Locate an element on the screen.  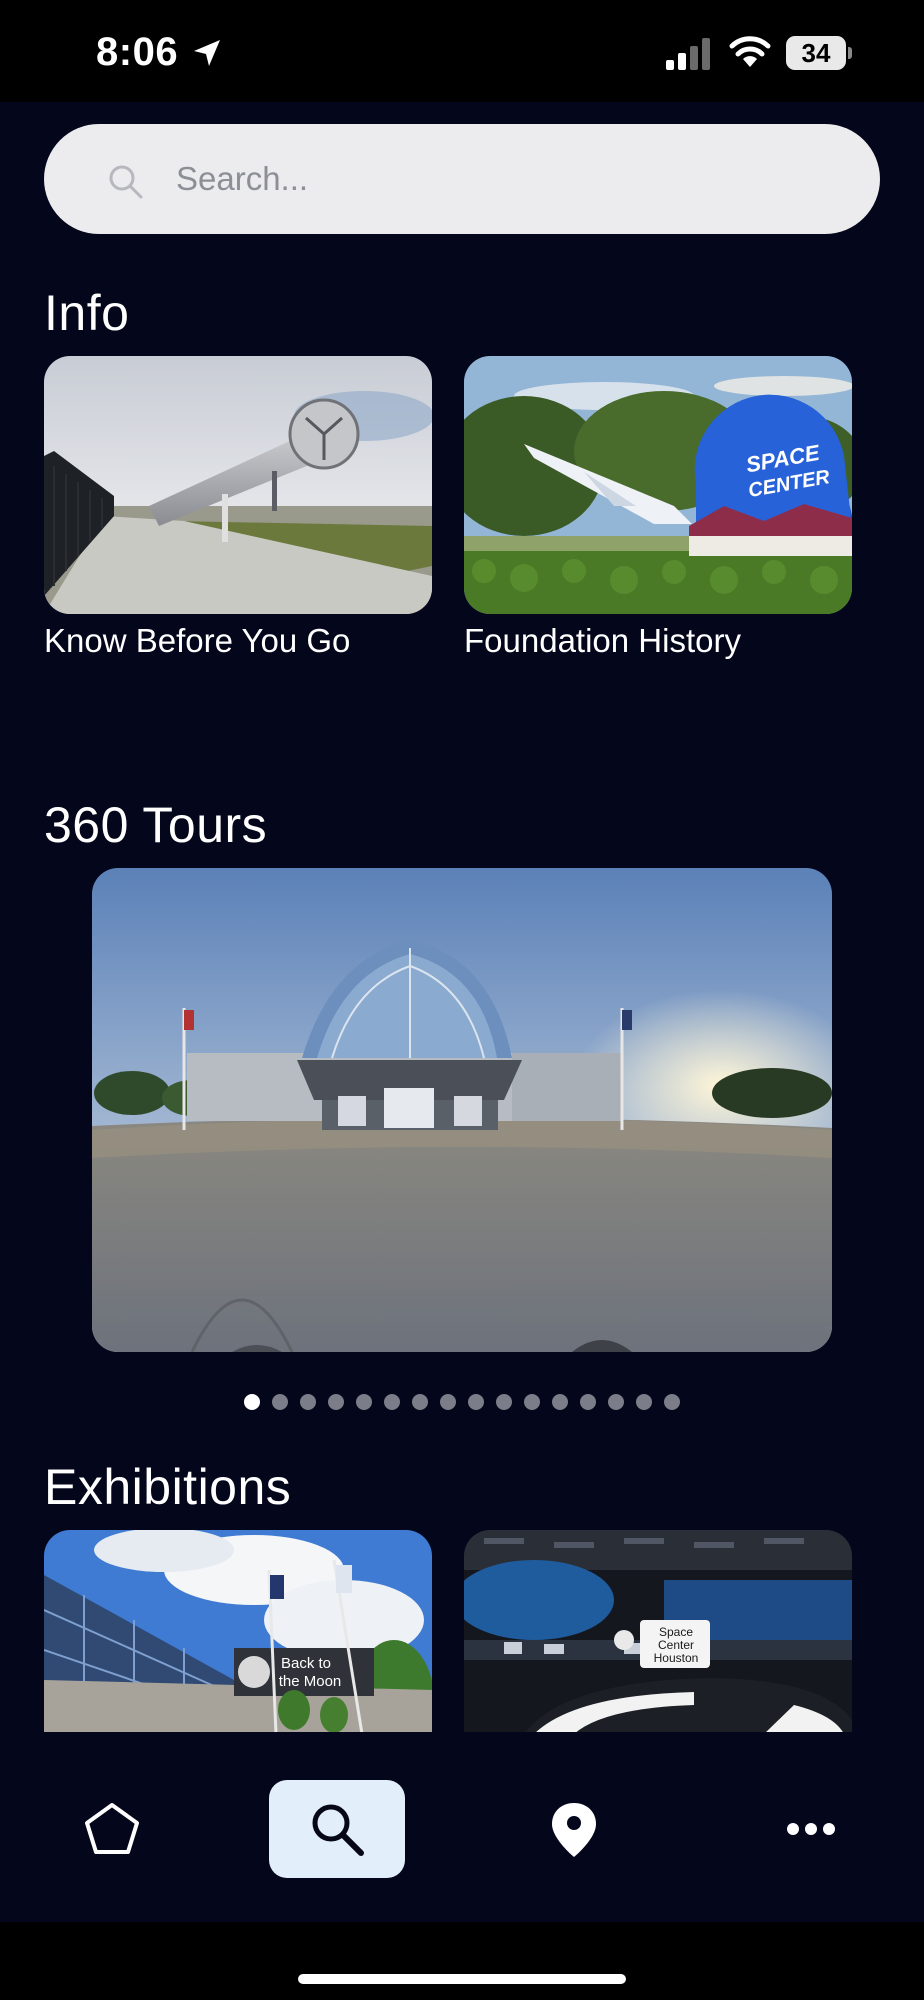
wifi-icon is located at coordinates (750, 51).